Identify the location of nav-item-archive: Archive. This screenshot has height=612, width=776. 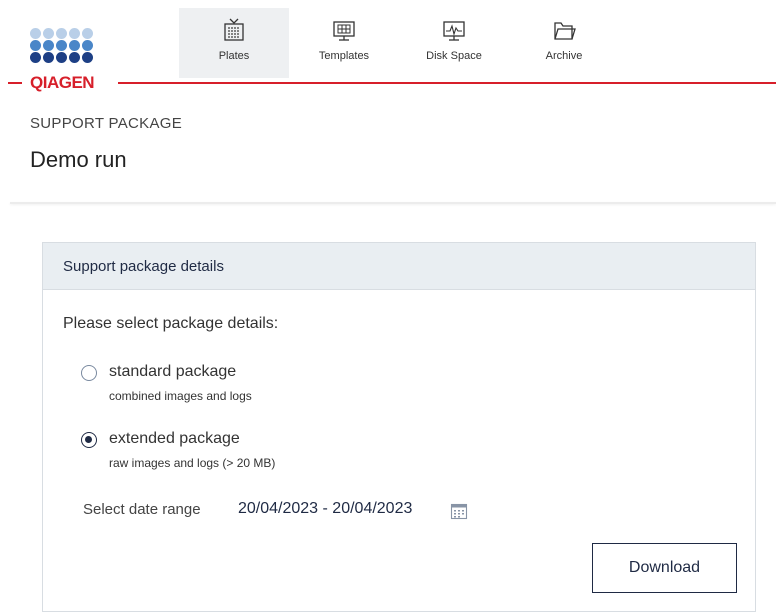
(564, 43).